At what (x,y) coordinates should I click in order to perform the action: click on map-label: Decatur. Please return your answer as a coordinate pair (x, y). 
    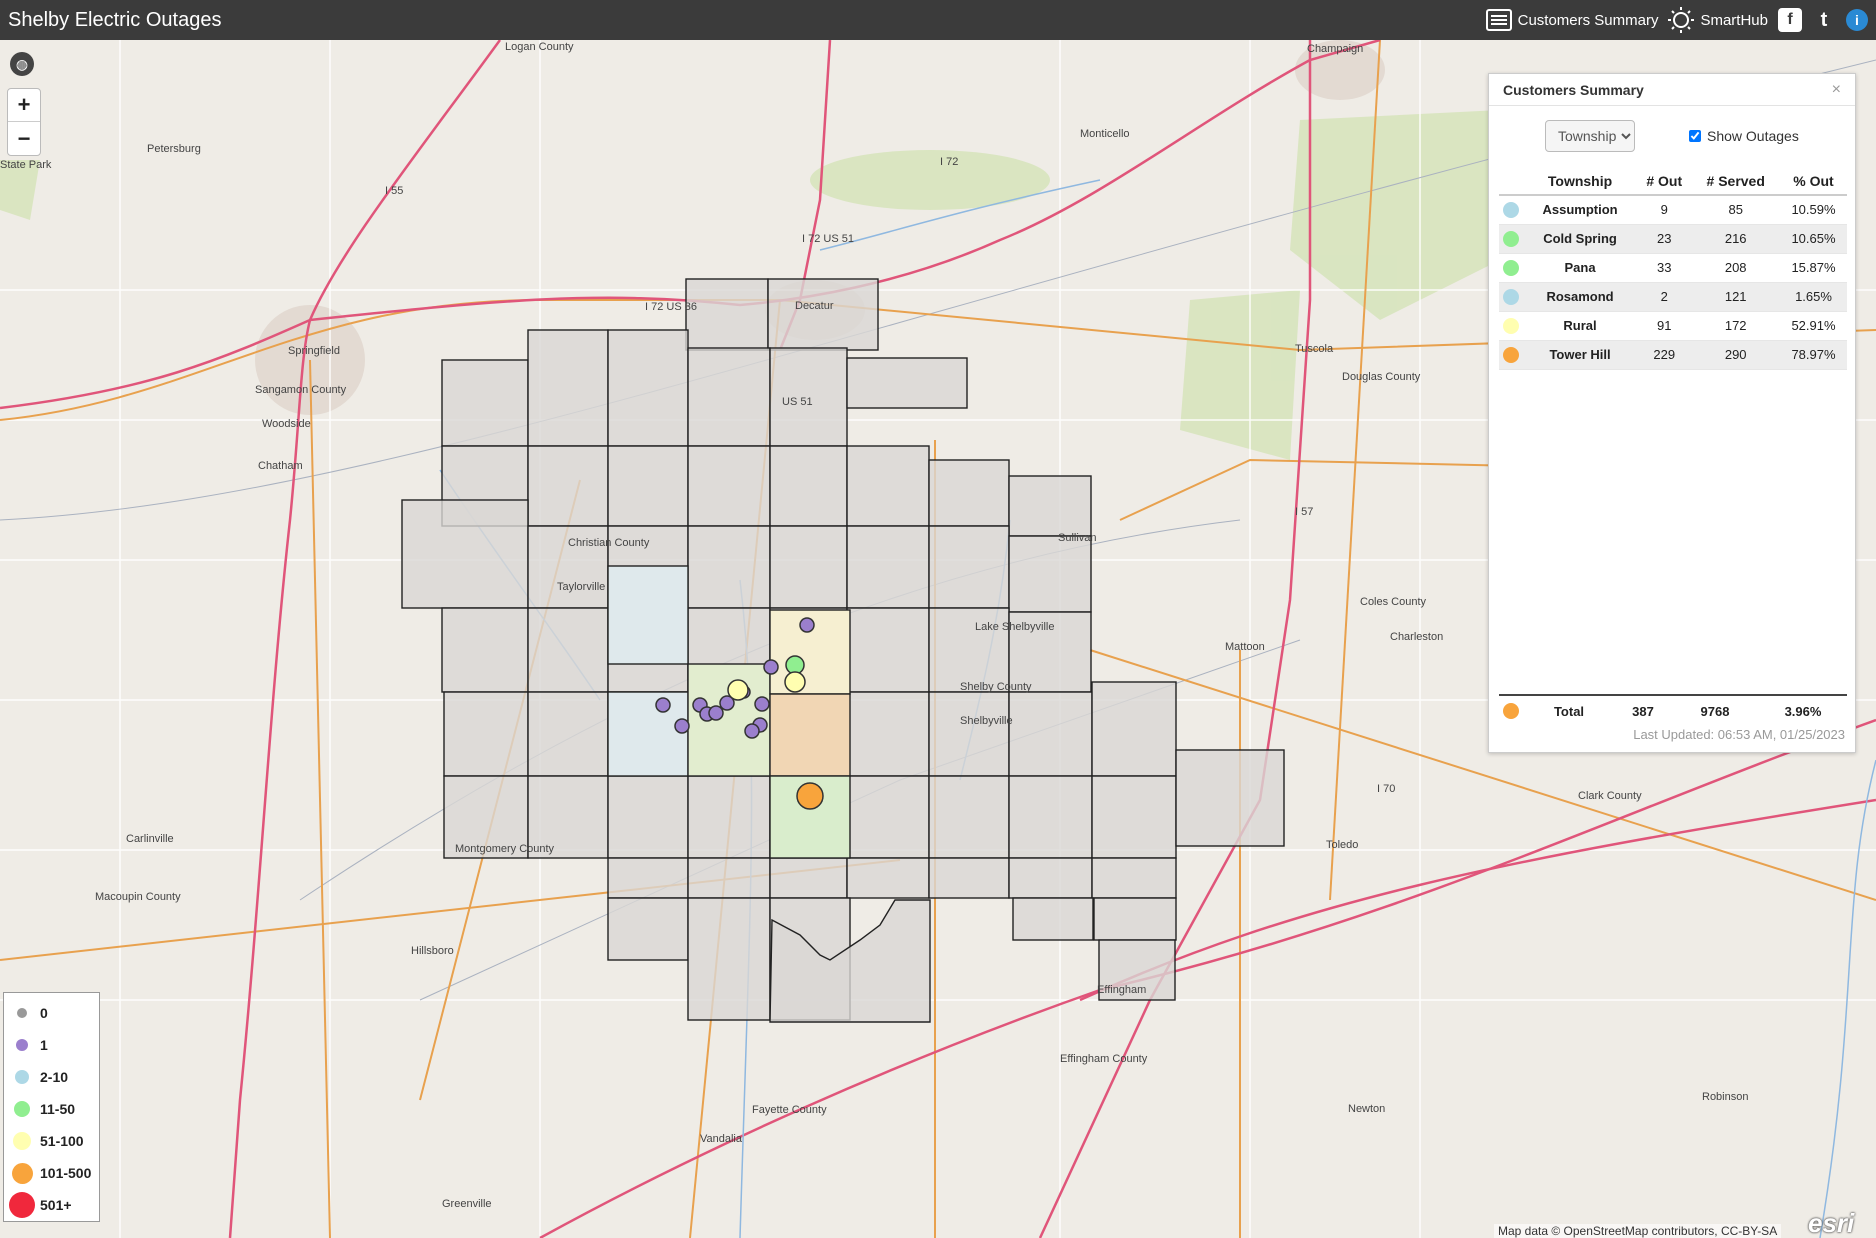
    Looking at the image, I should click on (814, 306).